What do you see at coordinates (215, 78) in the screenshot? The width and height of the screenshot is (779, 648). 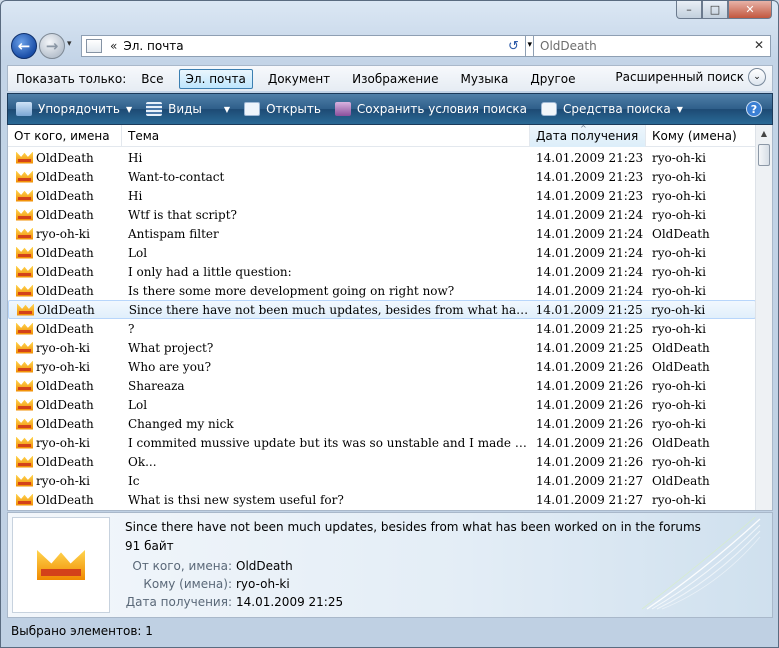 I see `filter-email: Эл. почта` at bounding box center [215, 78].